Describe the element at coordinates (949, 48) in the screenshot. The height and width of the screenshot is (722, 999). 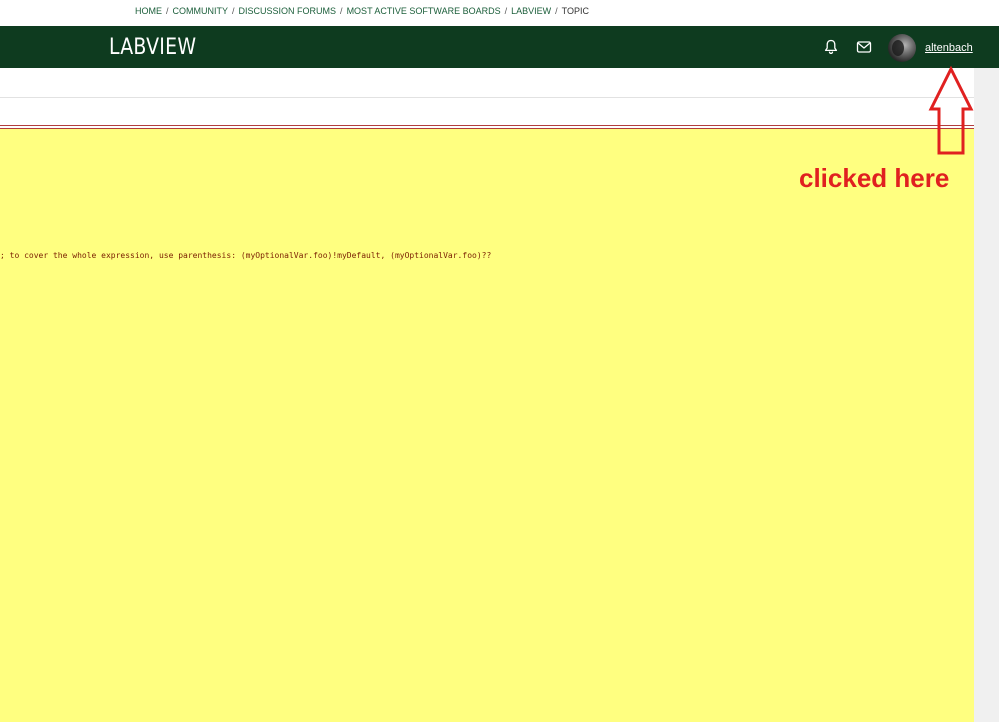
I see `username-link: altenbach` at that location.